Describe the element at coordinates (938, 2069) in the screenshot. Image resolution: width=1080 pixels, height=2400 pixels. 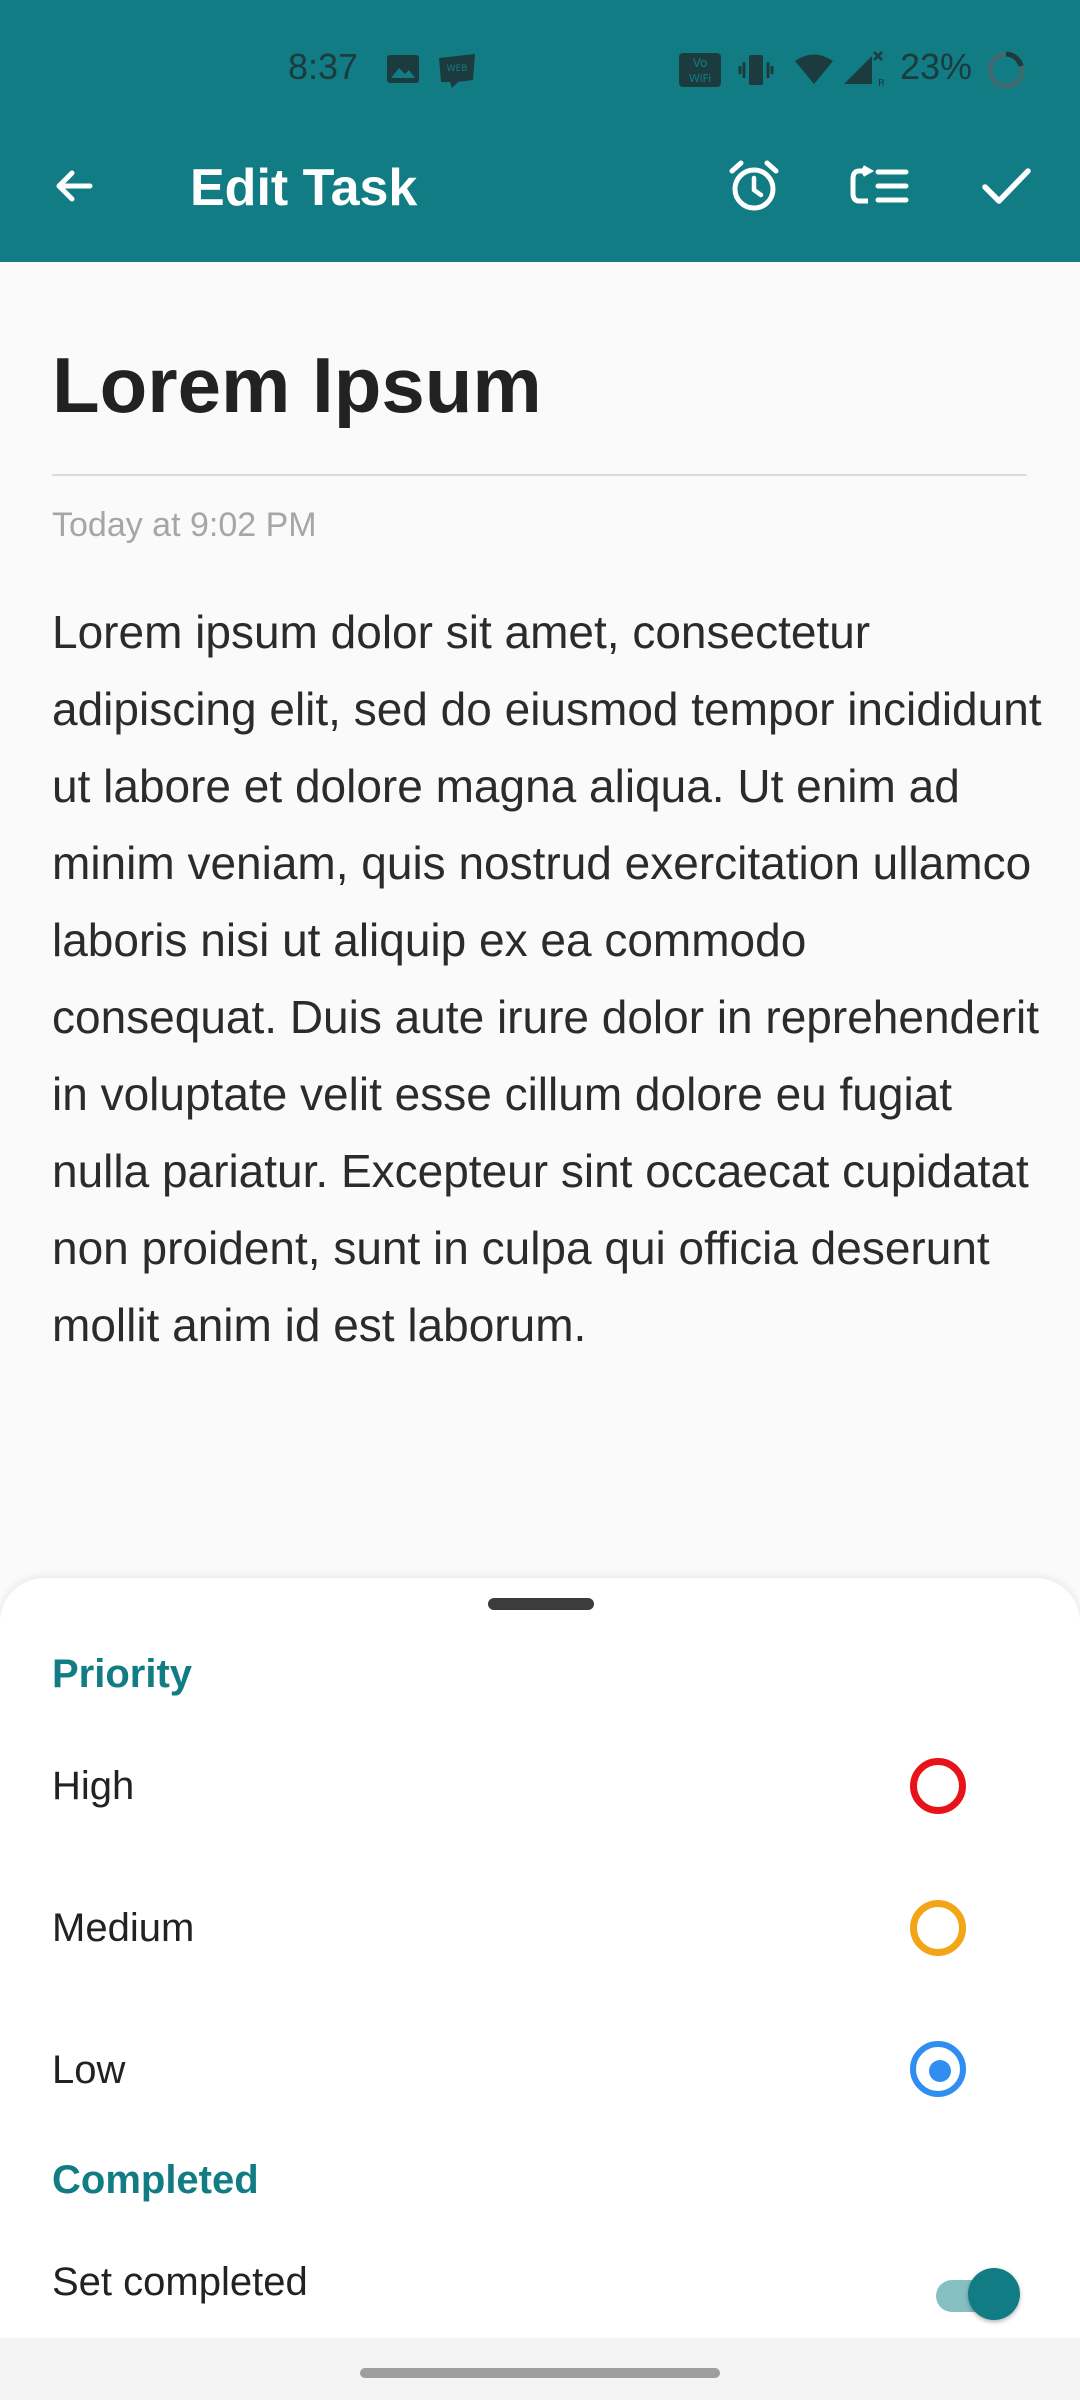
I see `priority-radio-low` at that location.